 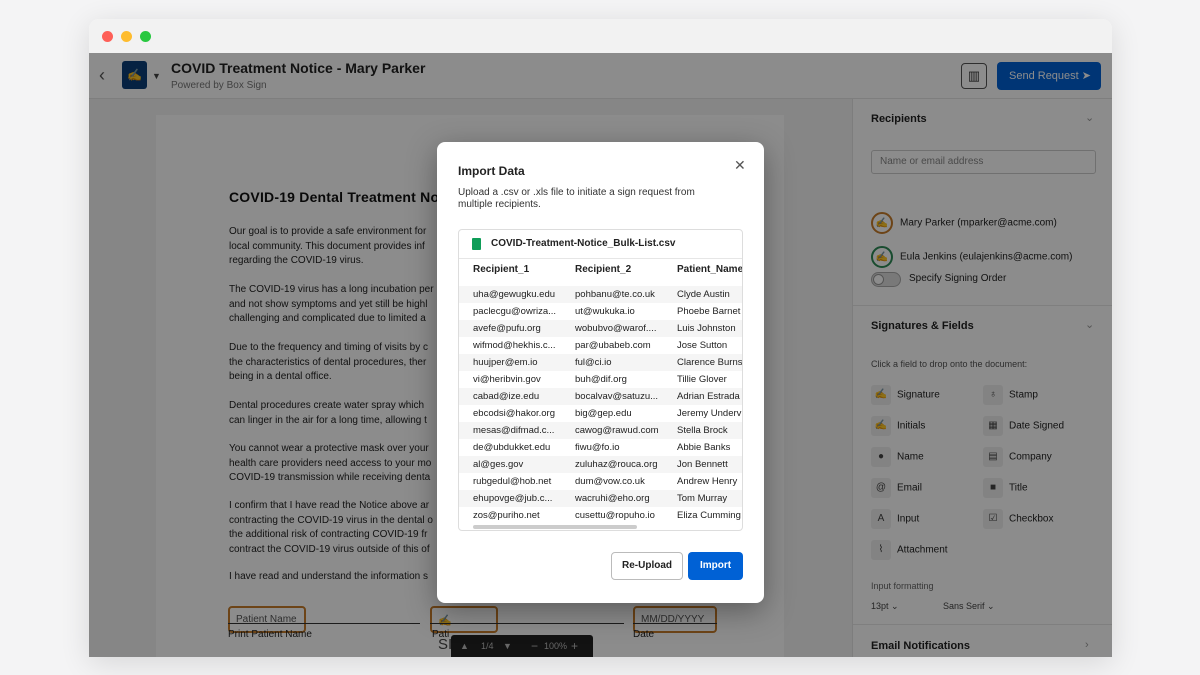 What do you see at coordinates (145, 36) in the screenshot?
I see `maximize-window-button` at bounding box center [145, 36].